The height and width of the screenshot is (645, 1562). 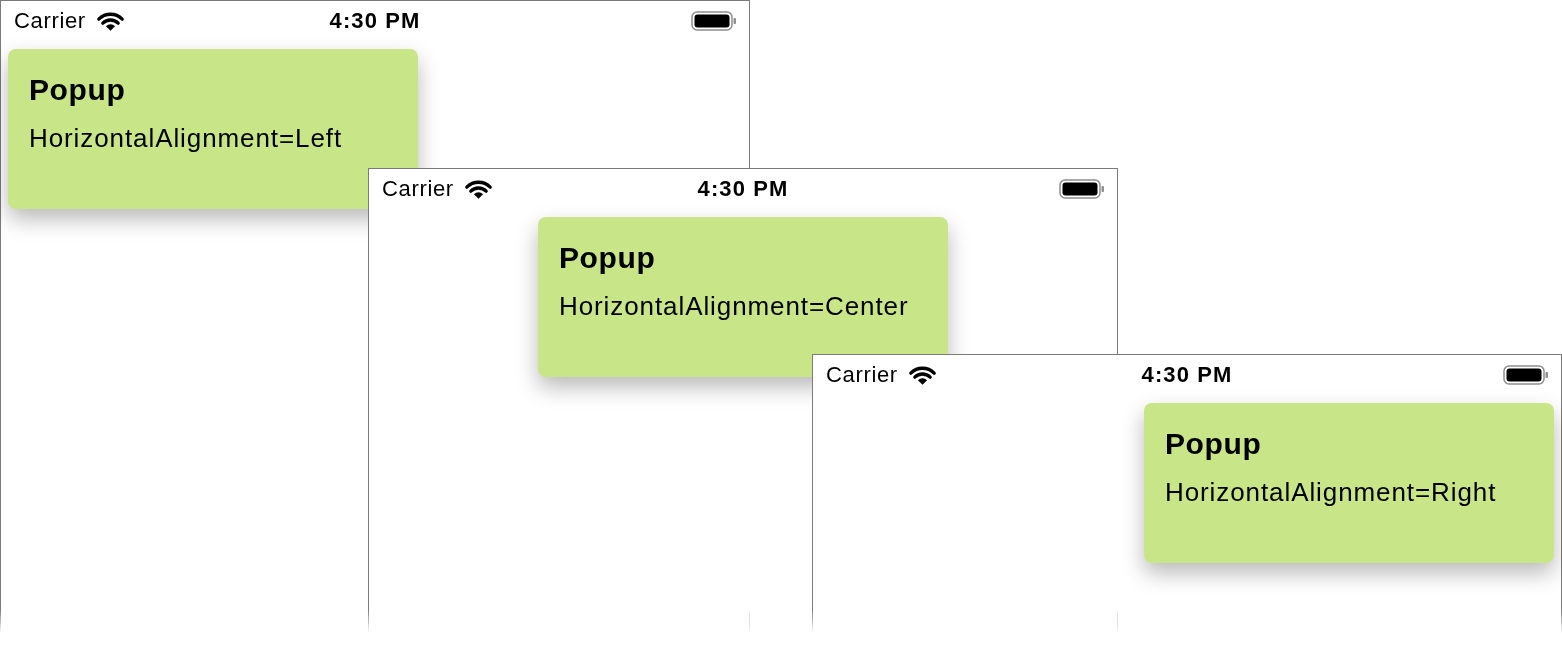 I want to click on popup-text: HorizontalAlignment=Right, so click(x=1331, y=492).